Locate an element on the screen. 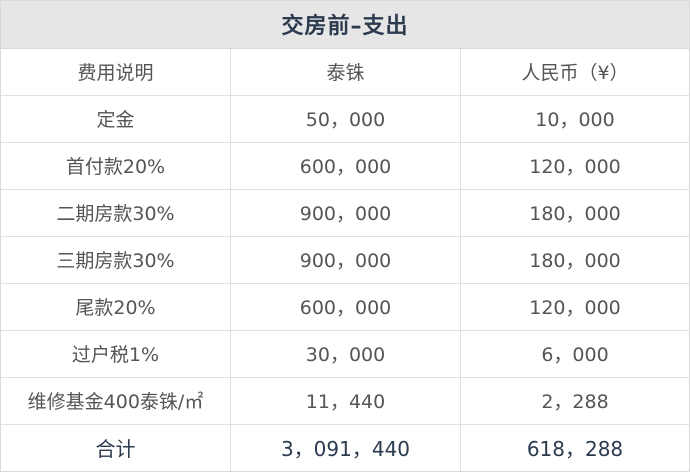 Image resolution: width=690 pixels, height=472 pixels. header-thb: 泰铢 is located at coordinates (346, 71).